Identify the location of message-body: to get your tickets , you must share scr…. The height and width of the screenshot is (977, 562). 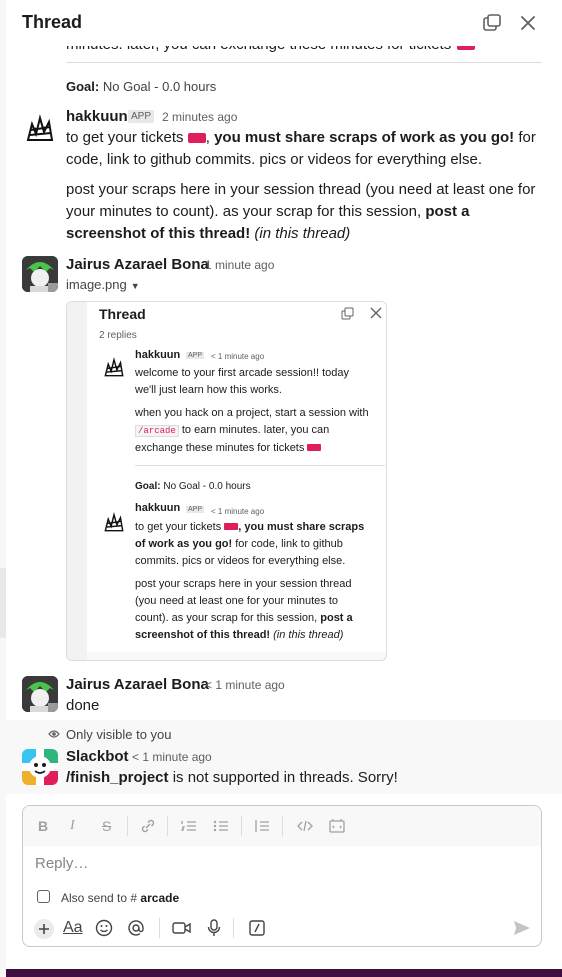
(301, 148).